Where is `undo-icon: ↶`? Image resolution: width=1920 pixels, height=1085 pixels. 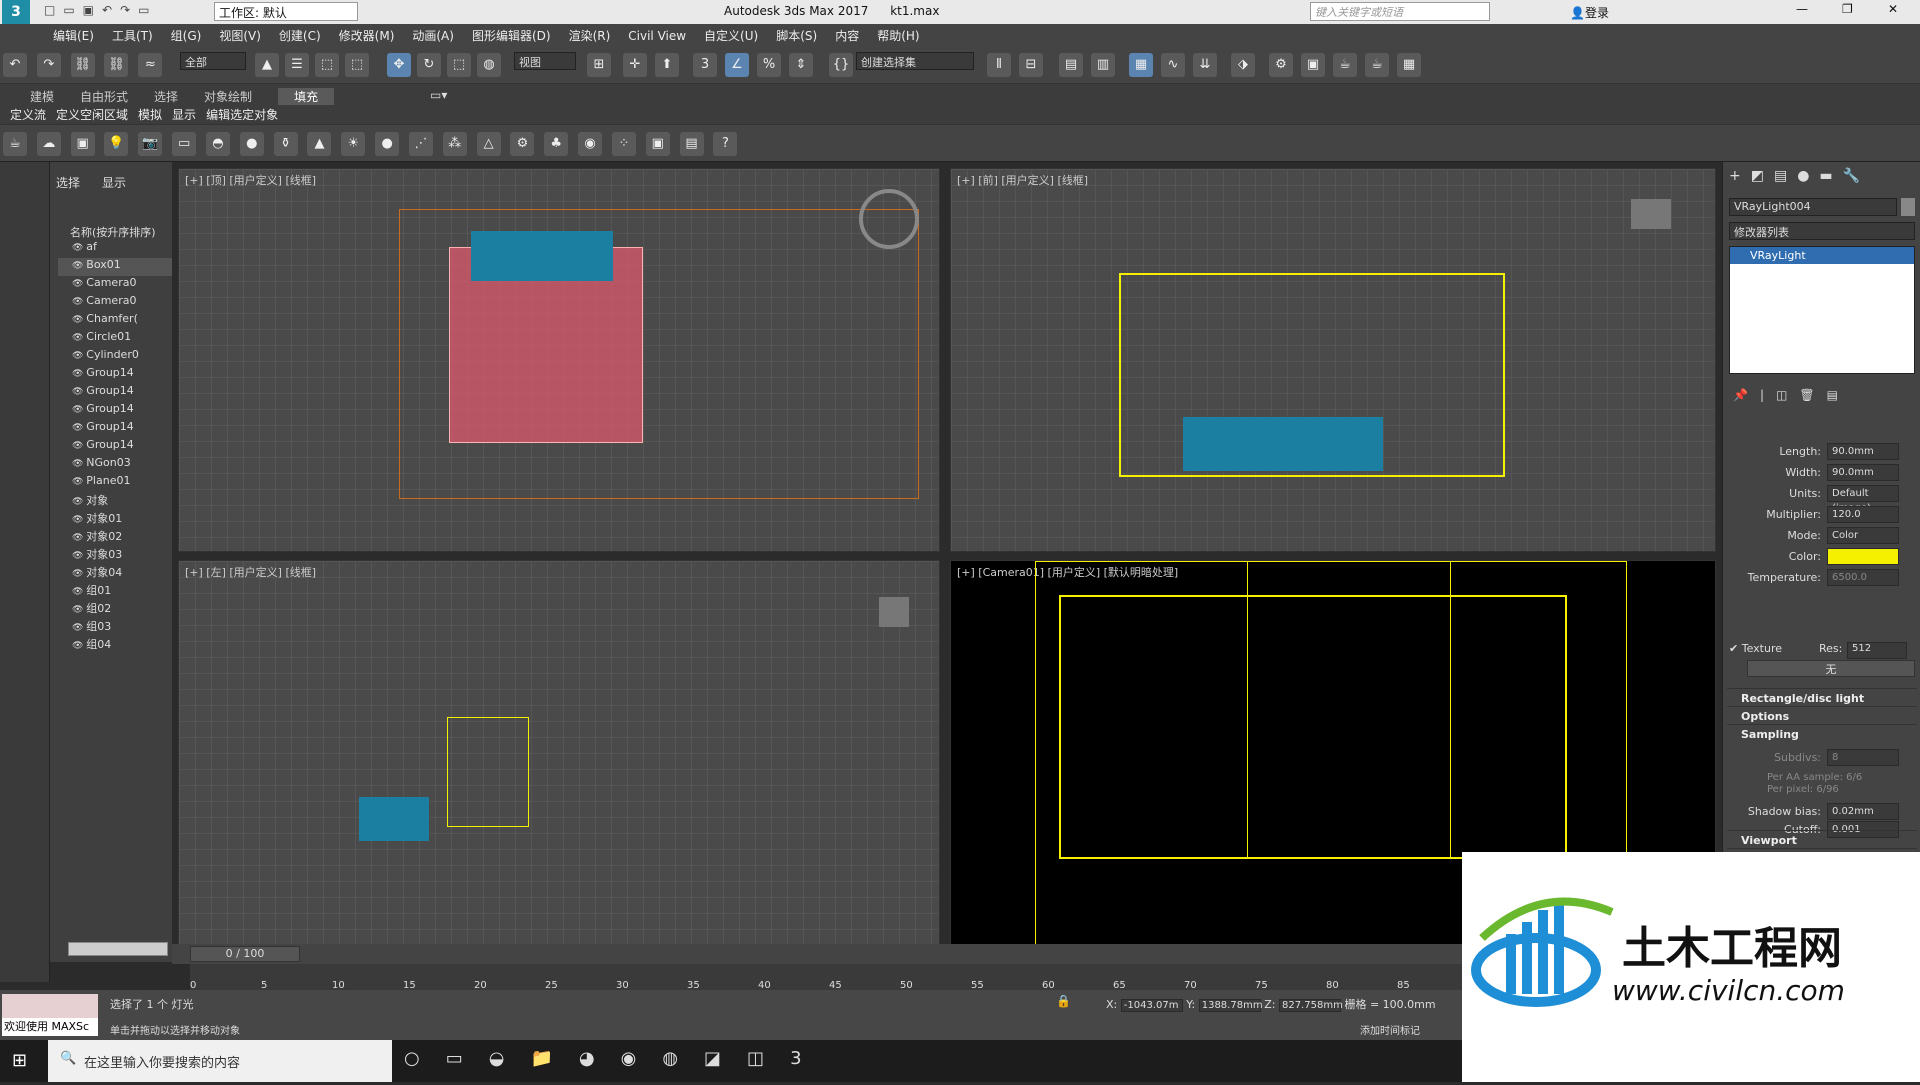
undo-icon: ↶ is located at coordinates (15, 65).